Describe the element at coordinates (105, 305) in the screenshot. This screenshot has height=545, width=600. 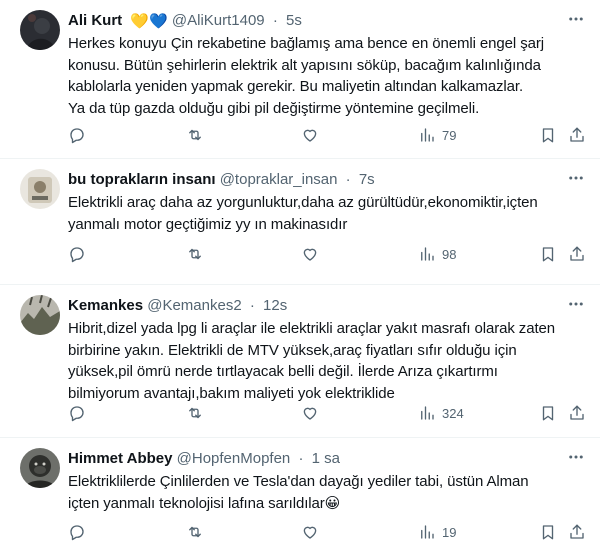
I see `display-name: Kemankes` at that location.